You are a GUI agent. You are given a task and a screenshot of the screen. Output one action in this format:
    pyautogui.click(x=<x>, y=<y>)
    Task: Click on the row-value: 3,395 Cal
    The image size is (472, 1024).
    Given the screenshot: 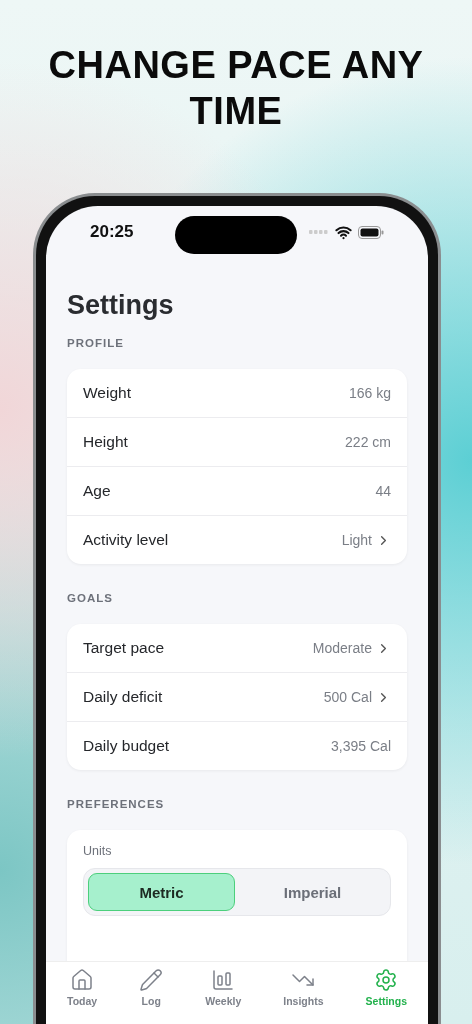 What is the action you would take?
    pyautogui.click(x=361, y=746)
    